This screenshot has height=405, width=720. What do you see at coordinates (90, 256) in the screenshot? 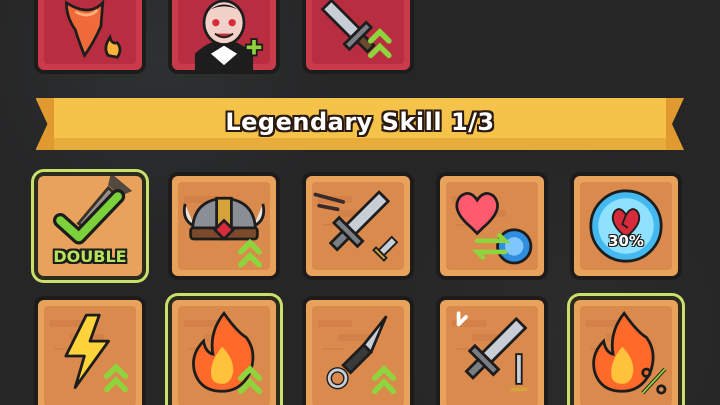
I see `double-label: DOUBLE` at bounding box center [90, 256].